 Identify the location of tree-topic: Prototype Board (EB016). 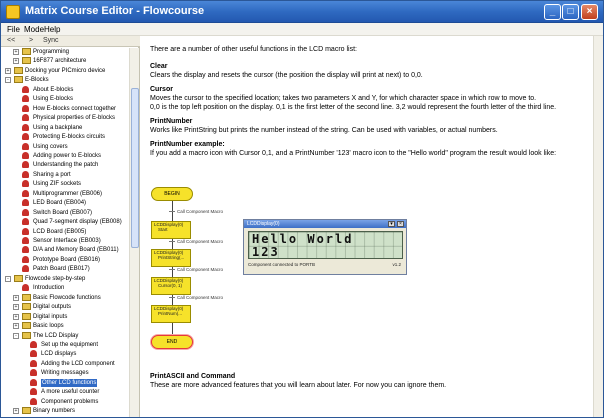
(65, 259).